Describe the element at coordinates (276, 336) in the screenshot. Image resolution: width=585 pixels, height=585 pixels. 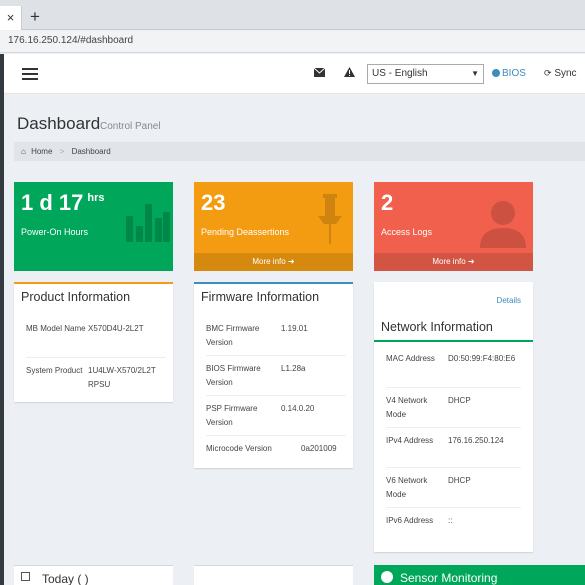
I see `table-row: BMC Firmware Version 1.19.01` at that location.